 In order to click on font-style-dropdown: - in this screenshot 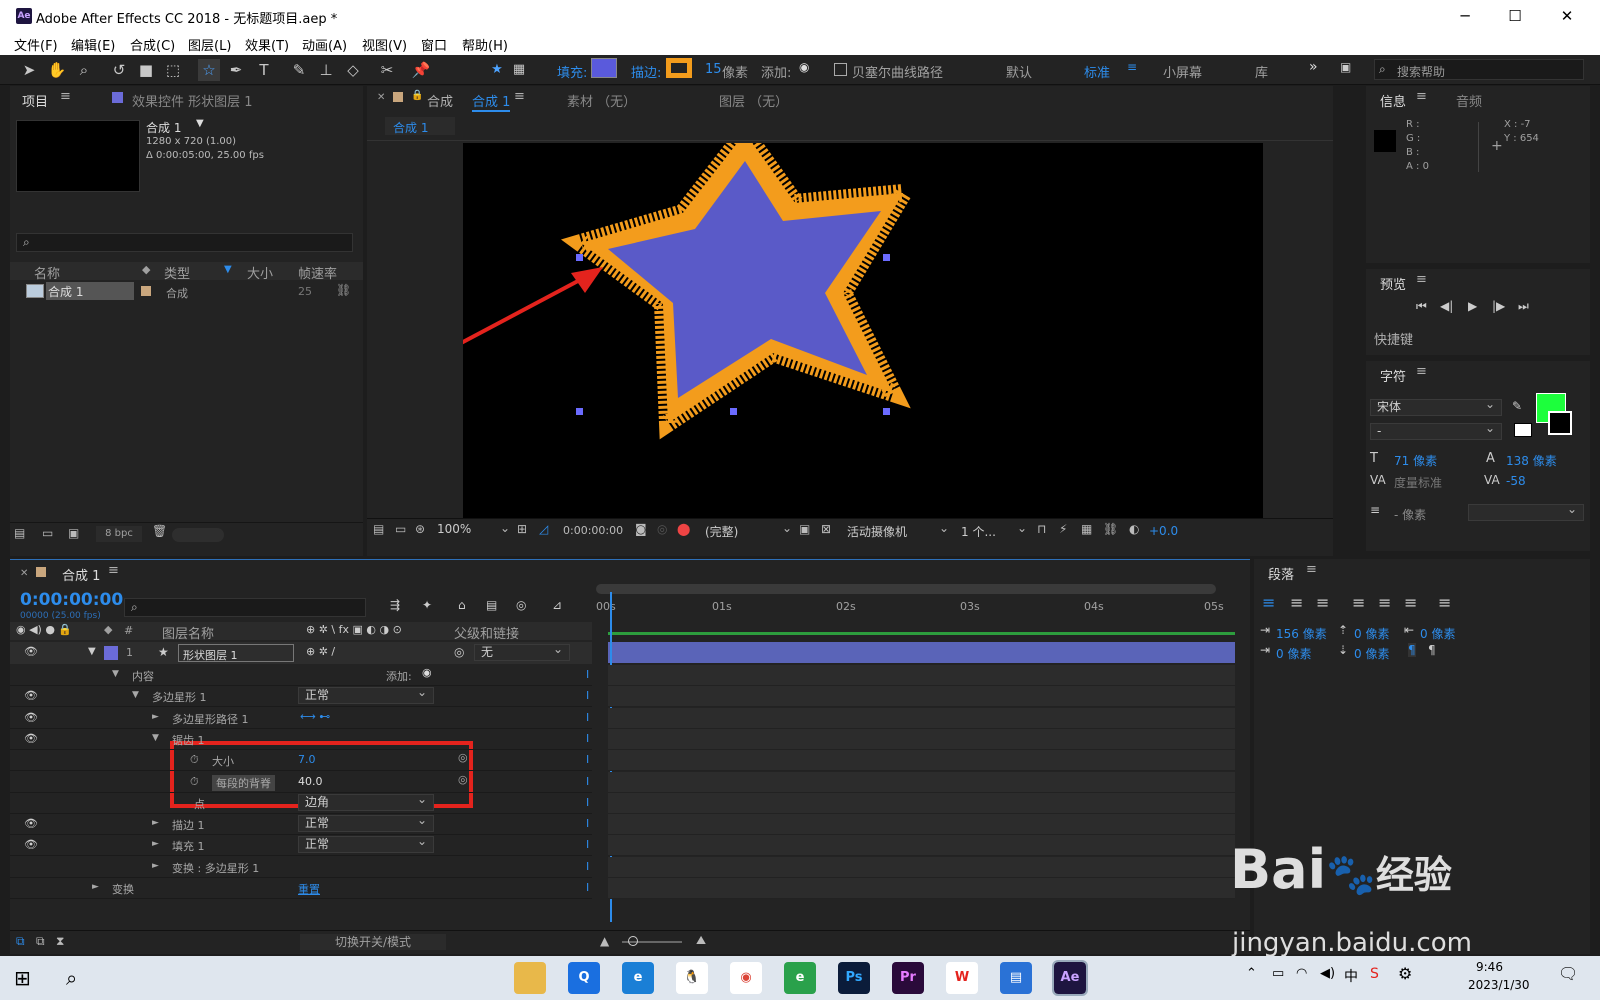, I will do `click(1436, 430)`.